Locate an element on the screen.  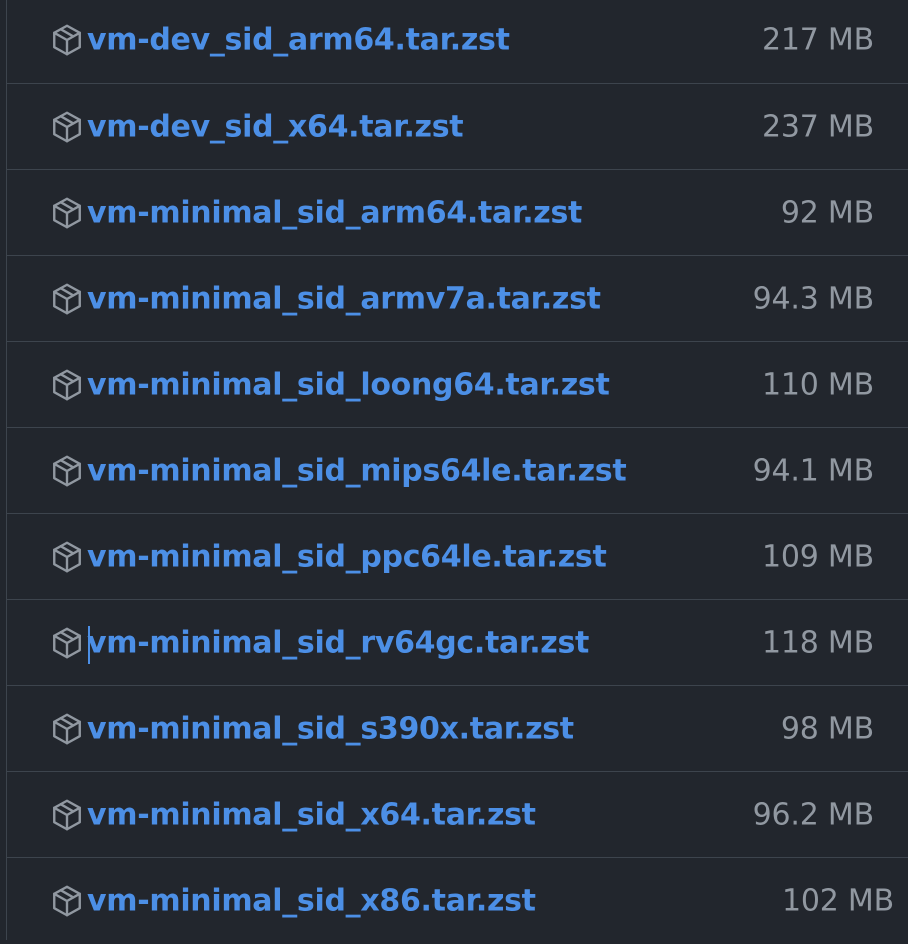
asset-row: vm-minimal_sid_rv64gc.tar.zst 118 MB is located at coordinates (457, 643).